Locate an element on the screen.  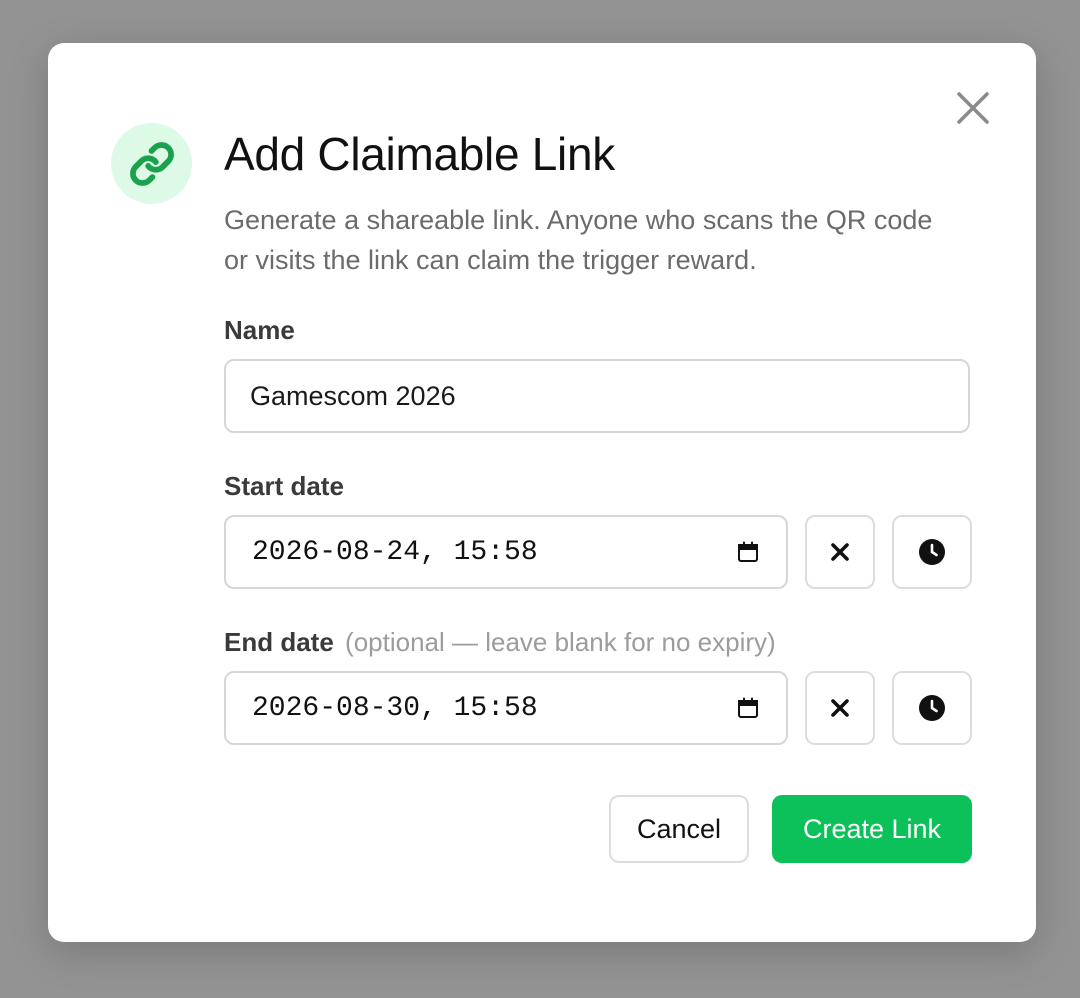
link-icon is located at coordinates (151, 163).